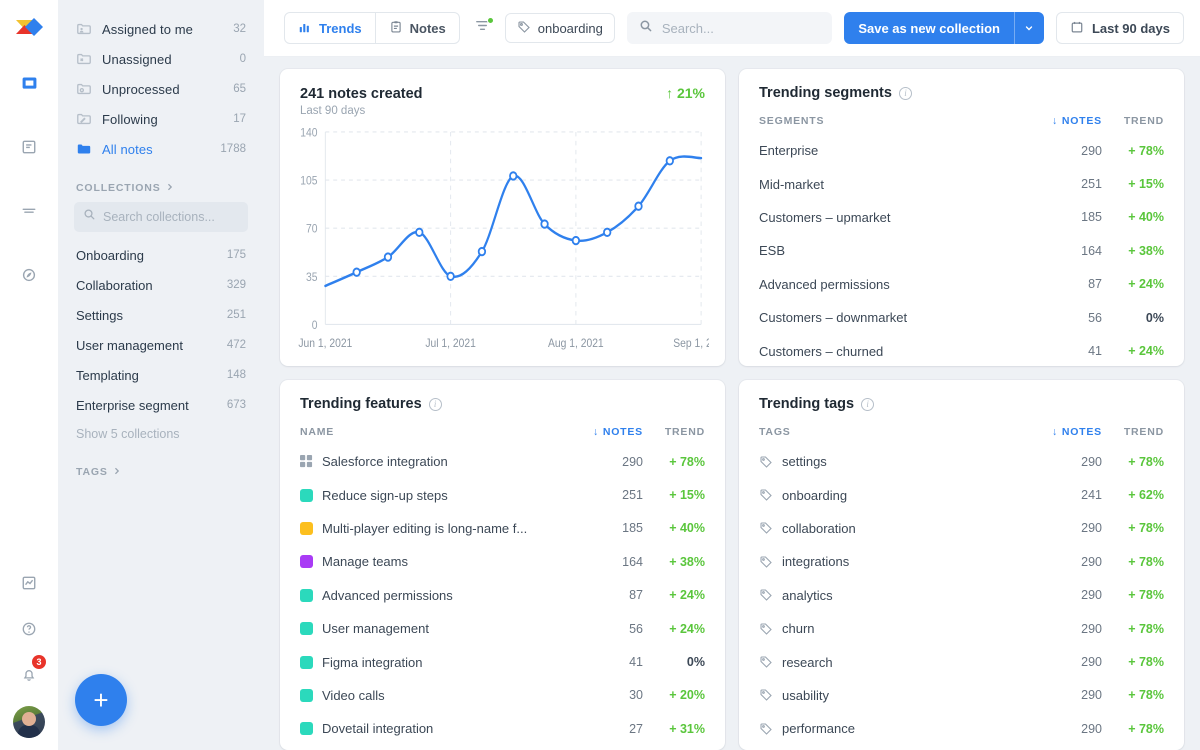  I want to click on notes-icon, so click(29, 83).